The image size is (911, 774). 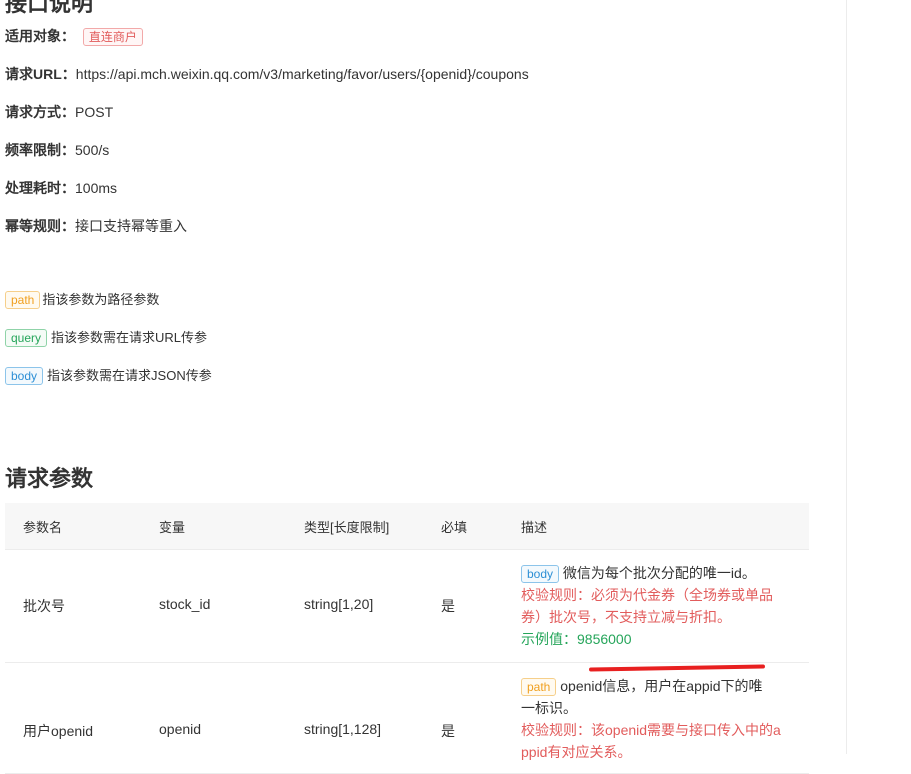 I want to click on legend-query: query 指该参数需在请求URL传参, so click(x=106, y=337).